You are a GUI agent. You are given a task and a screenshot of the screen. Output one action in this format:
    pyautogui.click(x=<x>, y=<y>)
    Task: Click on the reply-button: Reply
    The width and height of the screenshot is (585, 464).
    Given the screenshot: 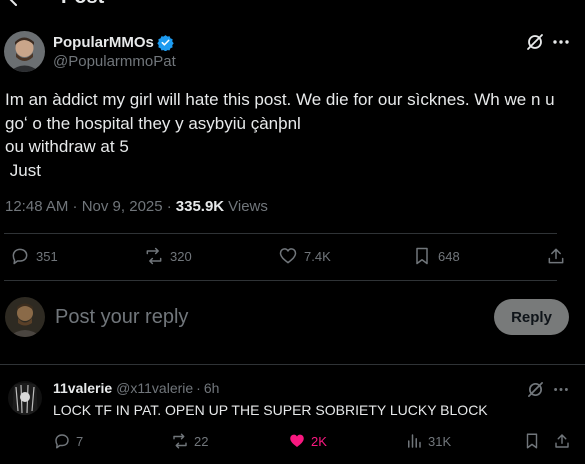 What is the action you would take?
    pyautogui.click(x=531, y=317)
    